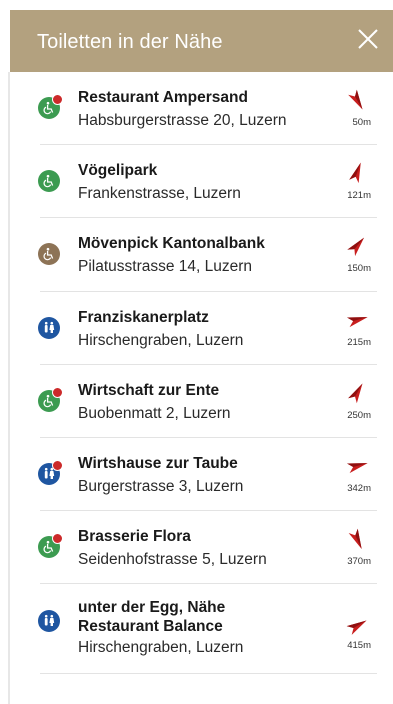 This screenshot has height=704, width=393. Describe the element at coordinates (134, 536) in the screenshot. I see `place-name: Brasserie Flora` at that location.